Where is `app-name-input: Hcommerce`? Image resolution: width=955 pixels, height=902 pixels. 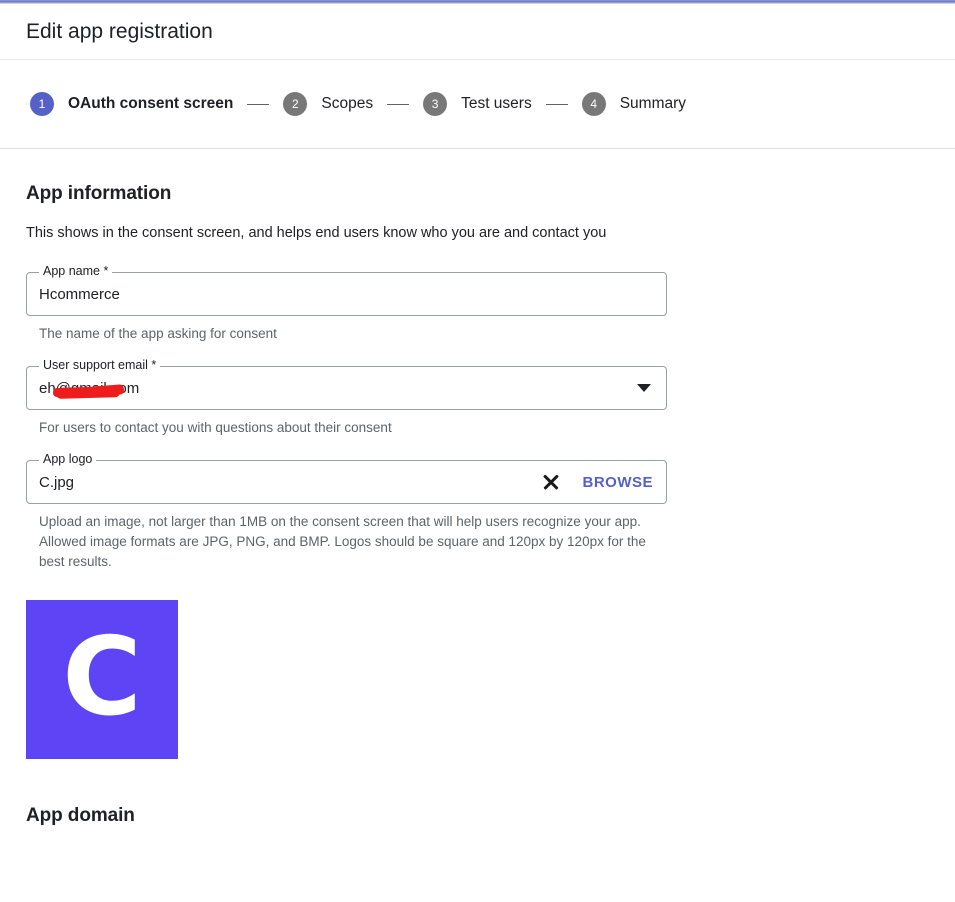 app-name-input: Hcommerce is located at coordinates (79, 294).